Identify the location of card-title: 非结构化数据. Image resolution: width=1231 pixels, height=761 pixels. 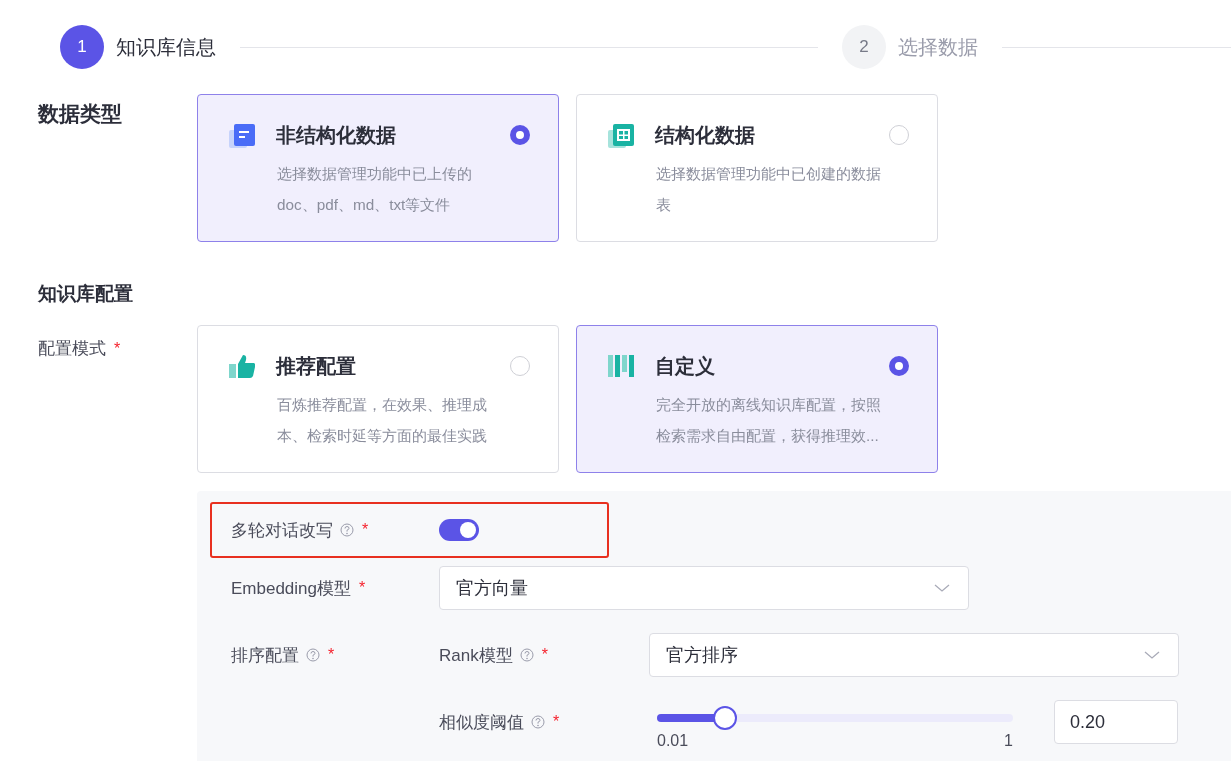
(336, 135).